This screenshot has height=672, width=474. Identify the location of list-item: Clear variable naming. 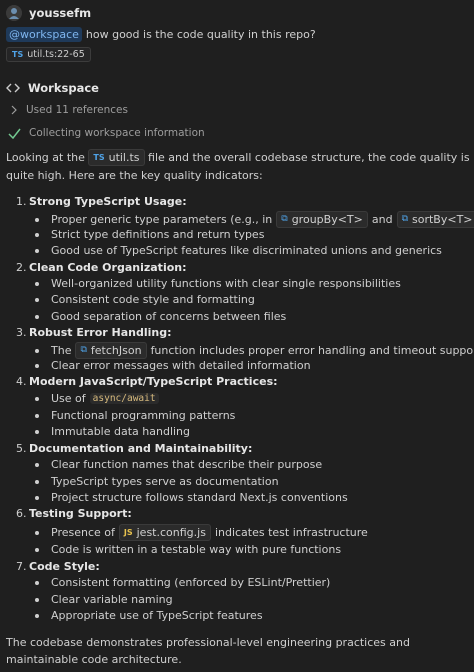
(104, 599).